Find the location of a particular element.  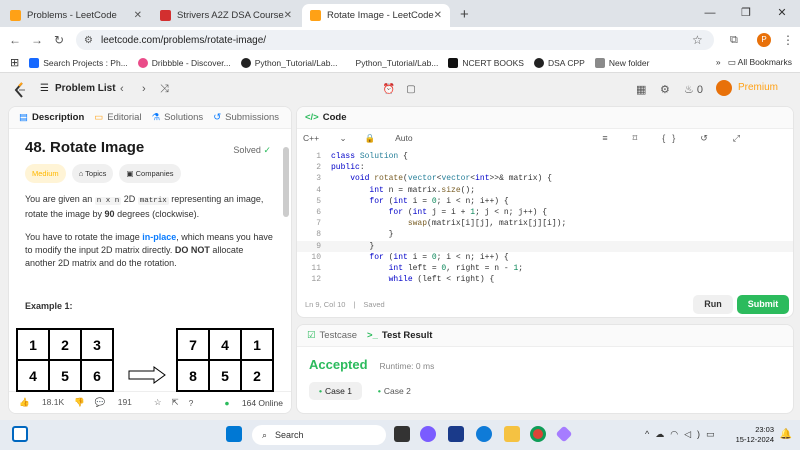

windows-start-icon is located at coordinates (234, 434).